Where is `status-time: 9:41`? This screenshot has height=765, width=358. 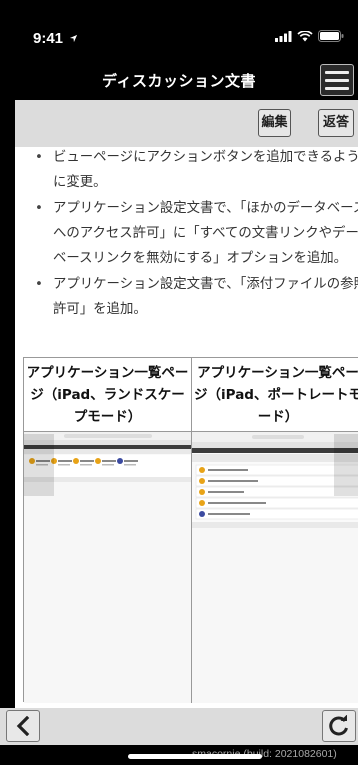 status-time: 9:41 is located at coordinates (55, 38).